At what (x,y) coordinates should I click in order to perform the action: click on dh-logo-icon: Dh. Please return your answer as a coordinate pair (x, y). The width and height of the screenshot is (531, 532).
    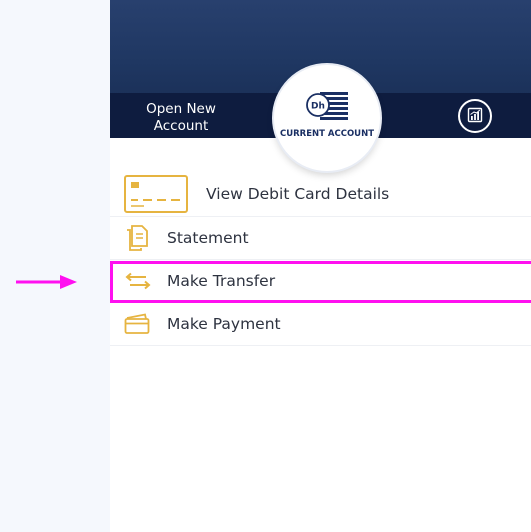
    Looking at the image, I should click on (327, 106).